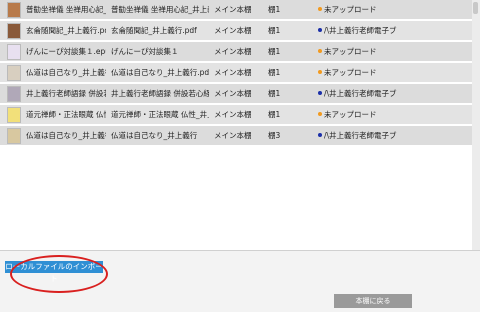  What do you see at coordinates (145, 51) in the screenshot?
I see `book-filename: げんにーぴ対談集１` at bounding box center [145, 51].